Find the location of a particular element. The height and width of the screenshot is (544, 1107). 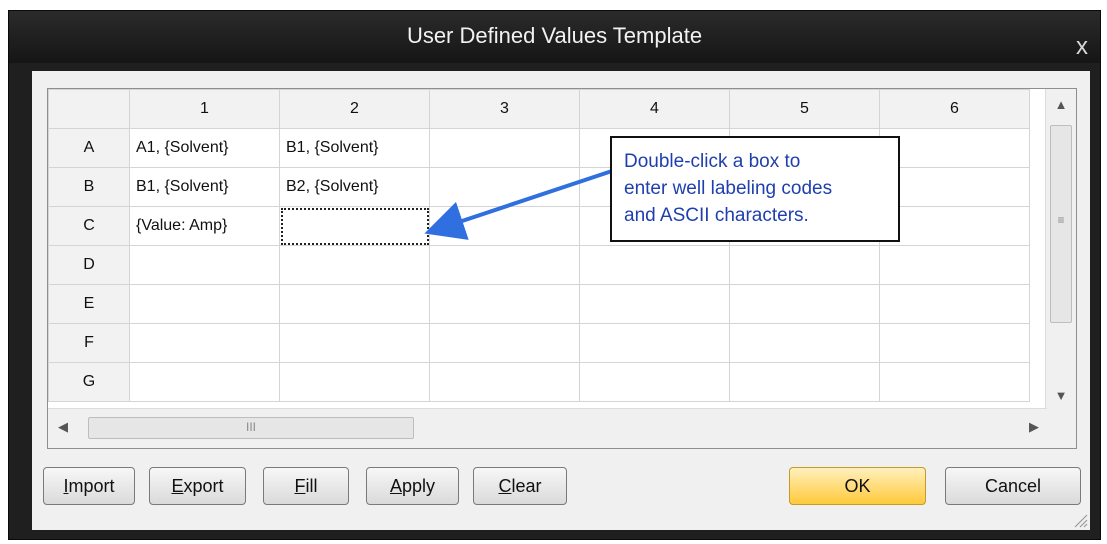

grid-cell-d3 is located at coordinates (504, 265).